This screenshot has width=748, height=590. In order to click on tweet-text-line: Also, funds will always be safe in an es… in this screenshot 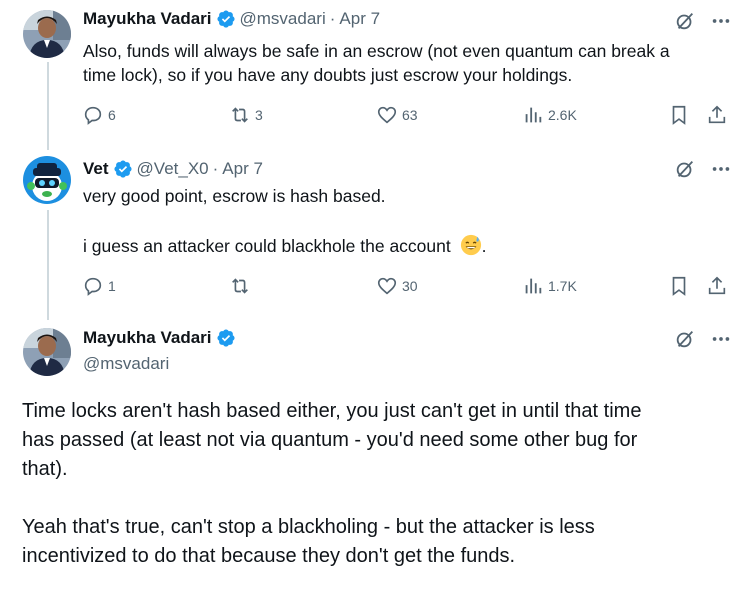, I will do `click(376, 51)`.